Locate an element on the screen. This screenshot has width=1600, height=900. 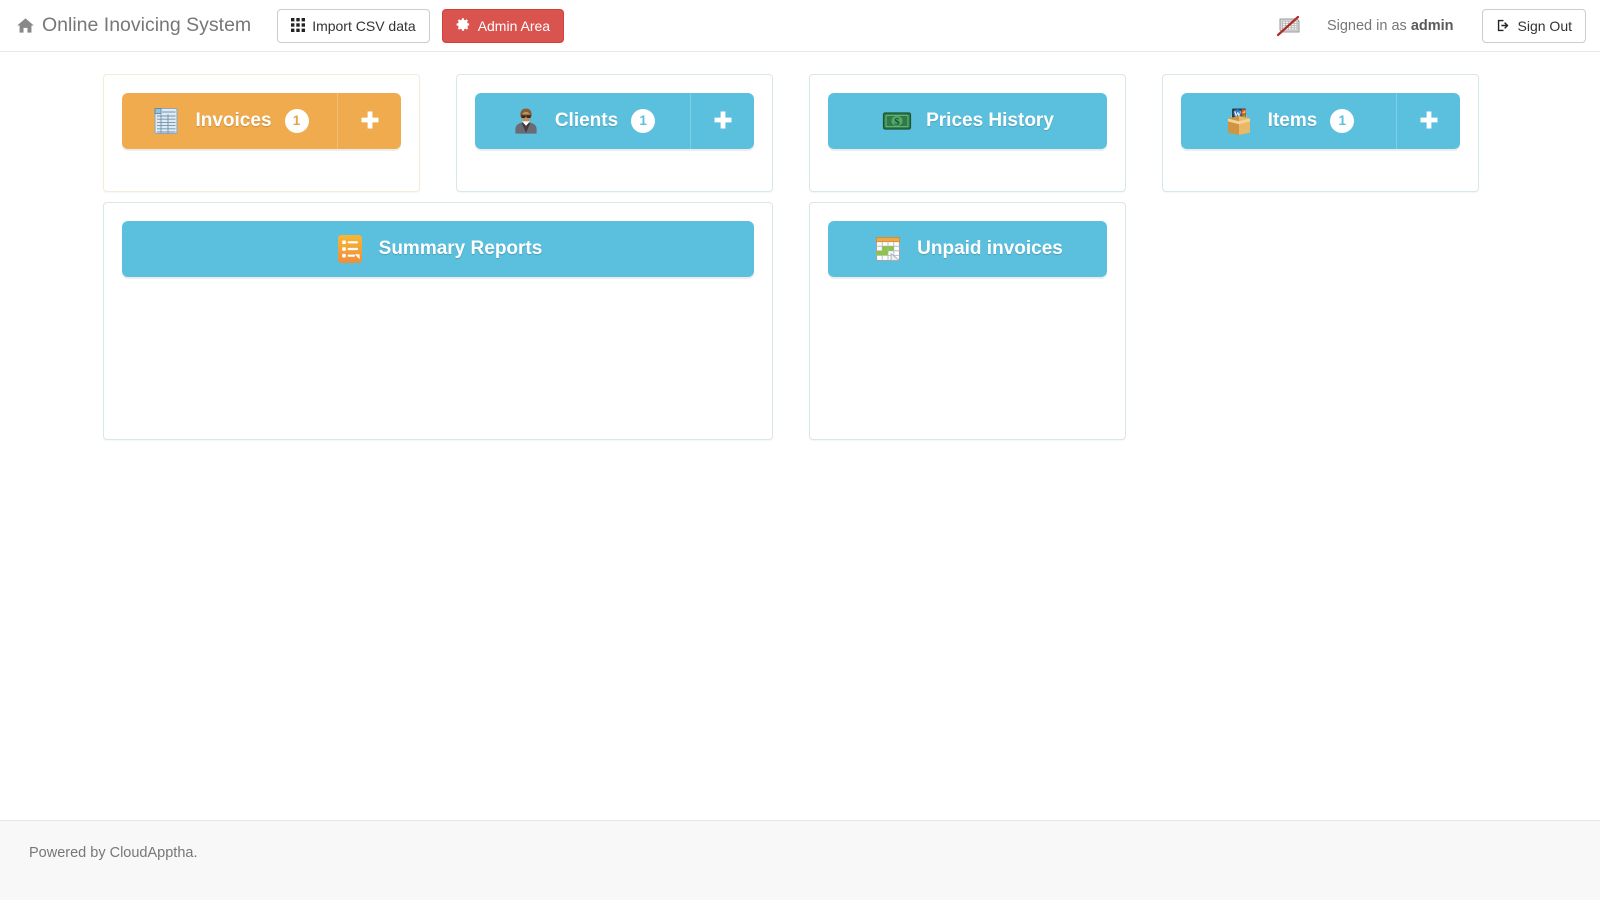
package-box-icon: W is located at coordinates (1239, 121).